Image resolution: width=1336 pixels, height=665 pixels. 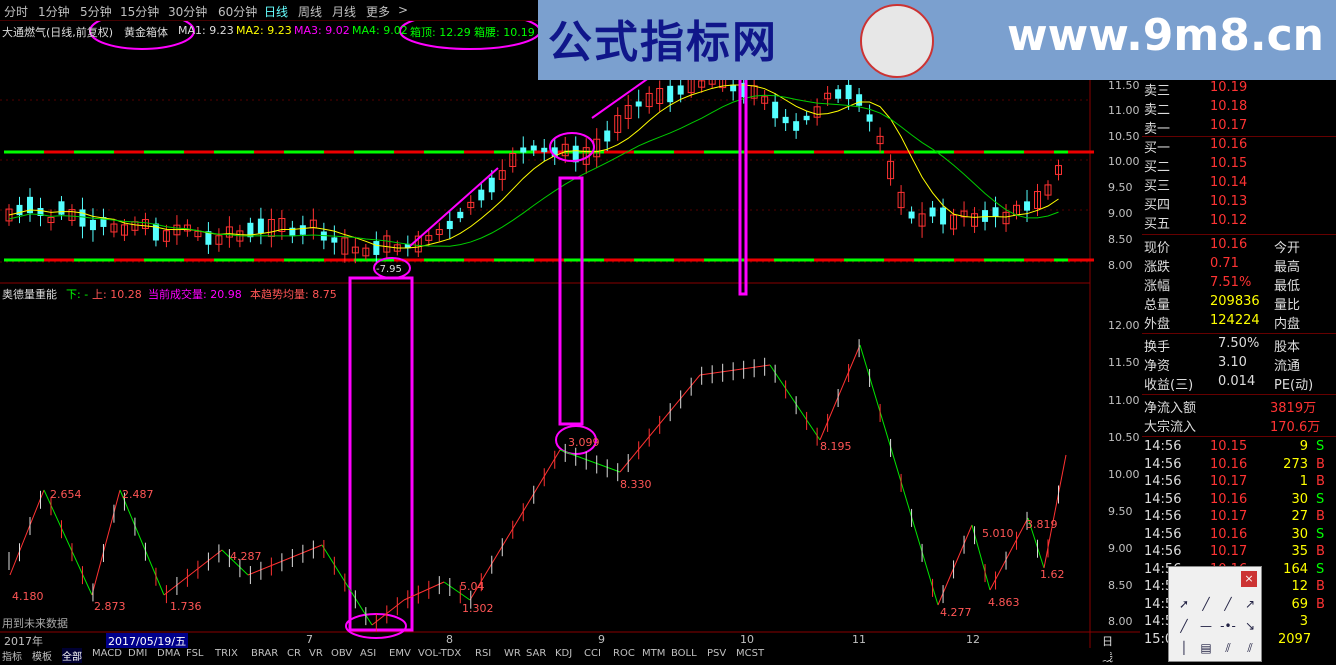 I want to click on indicator-tab: DMI, so click(x=137, y=653).